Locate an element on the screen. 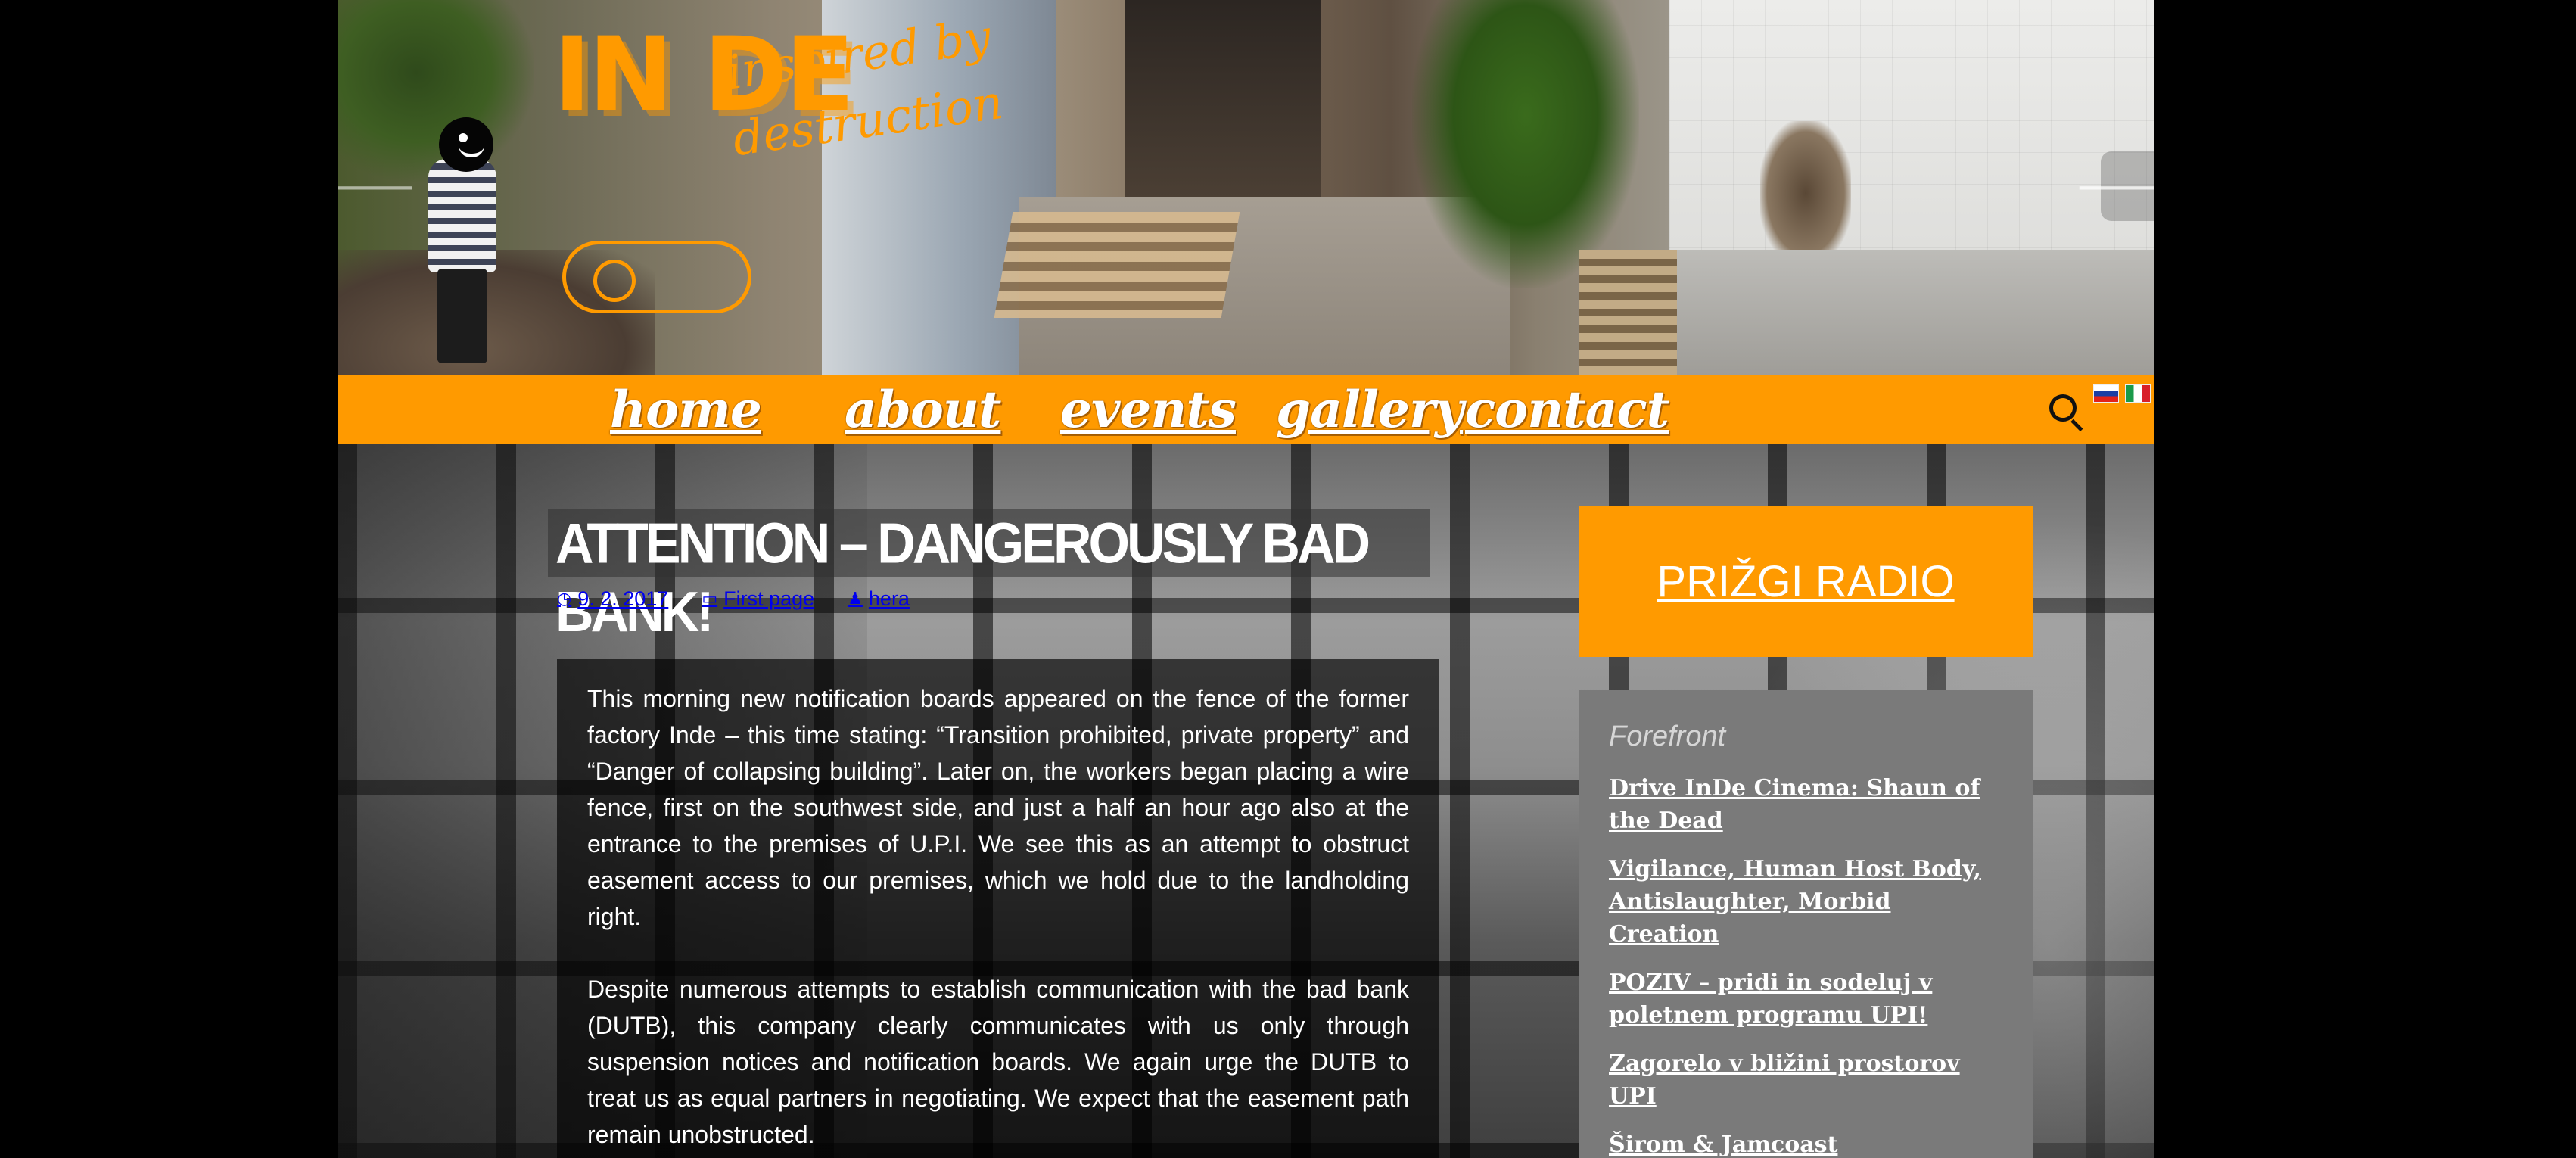 The image size is (2576, 1158). smiley-face-icon is located at coordinates (466, 144).